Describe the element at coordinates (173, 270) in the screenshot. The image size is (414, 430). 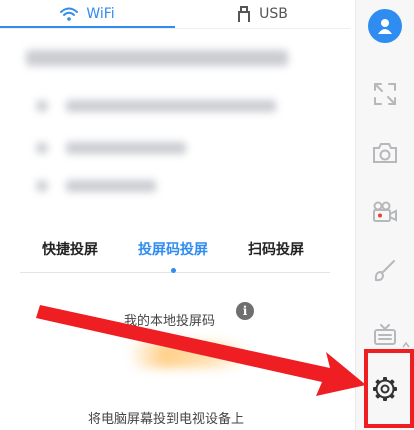
I see `active-mode-indicator` at that location.